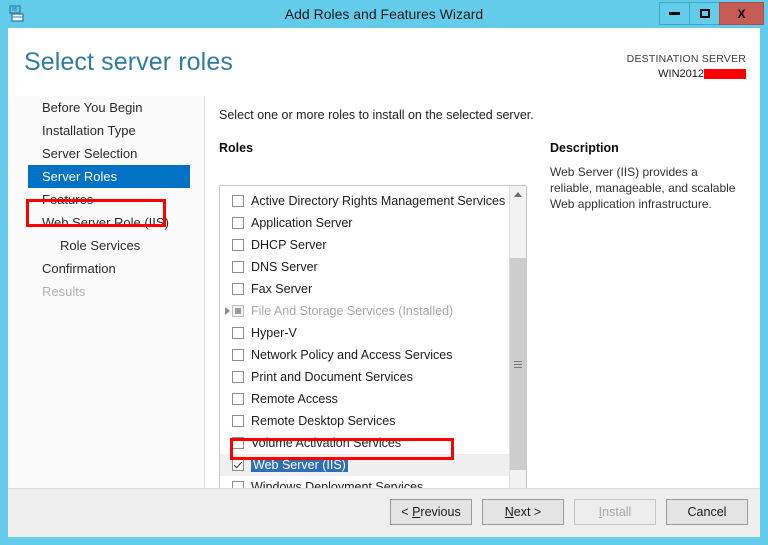 The height and width of the screenshot is (545, 768). Describe the element at coordinates (584, 148) in the screenshot. I see `description-label: Description` at that location.